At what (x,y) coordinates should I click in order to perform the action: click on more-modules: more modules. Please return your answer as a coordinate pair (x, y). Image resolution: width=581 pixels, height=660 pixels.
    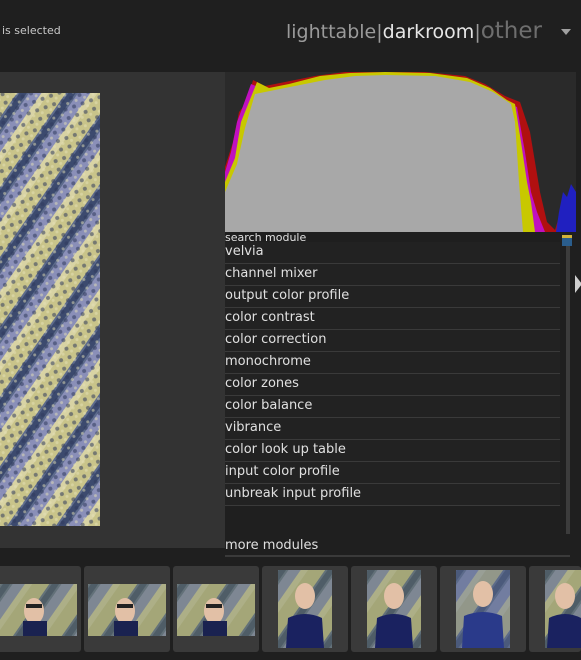
    Looking at the image, I should click on (397, 547).